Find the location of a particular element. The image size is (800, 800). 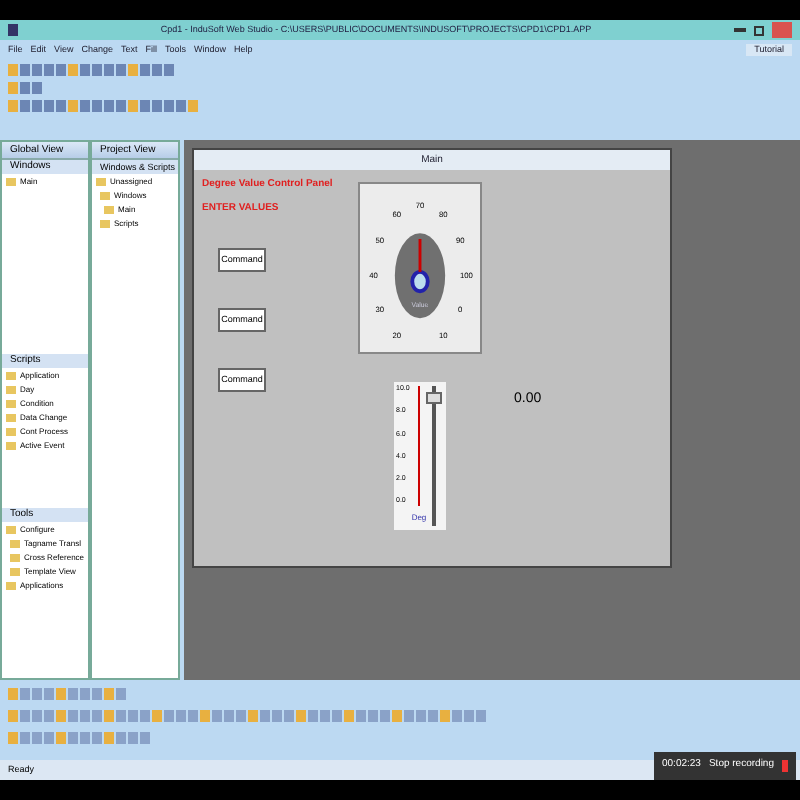

dial-gauge is located at coordinates (420, 276).